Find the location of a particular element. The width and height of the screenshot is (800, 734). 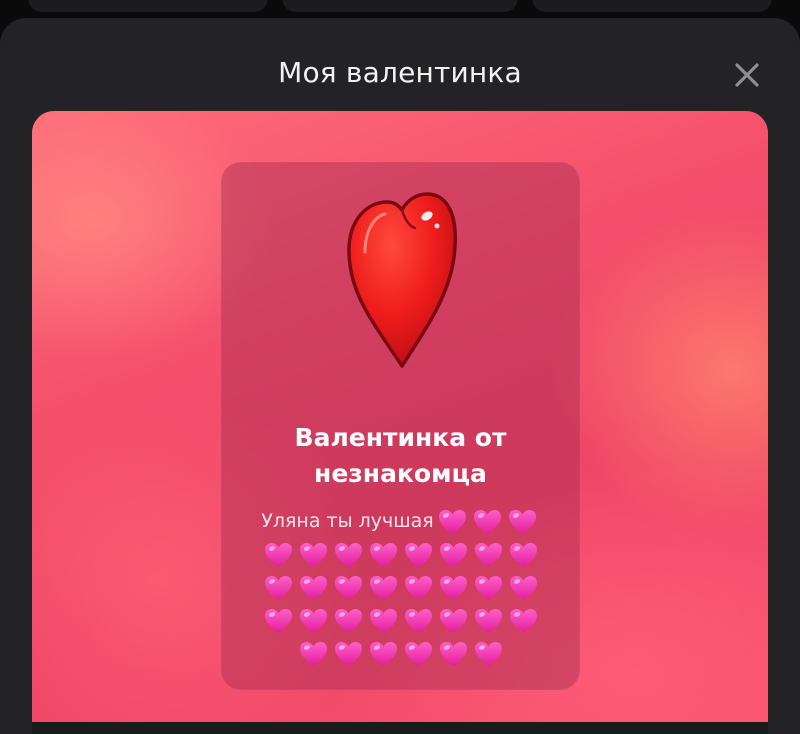

close-button is located at coordinates (747, 75).